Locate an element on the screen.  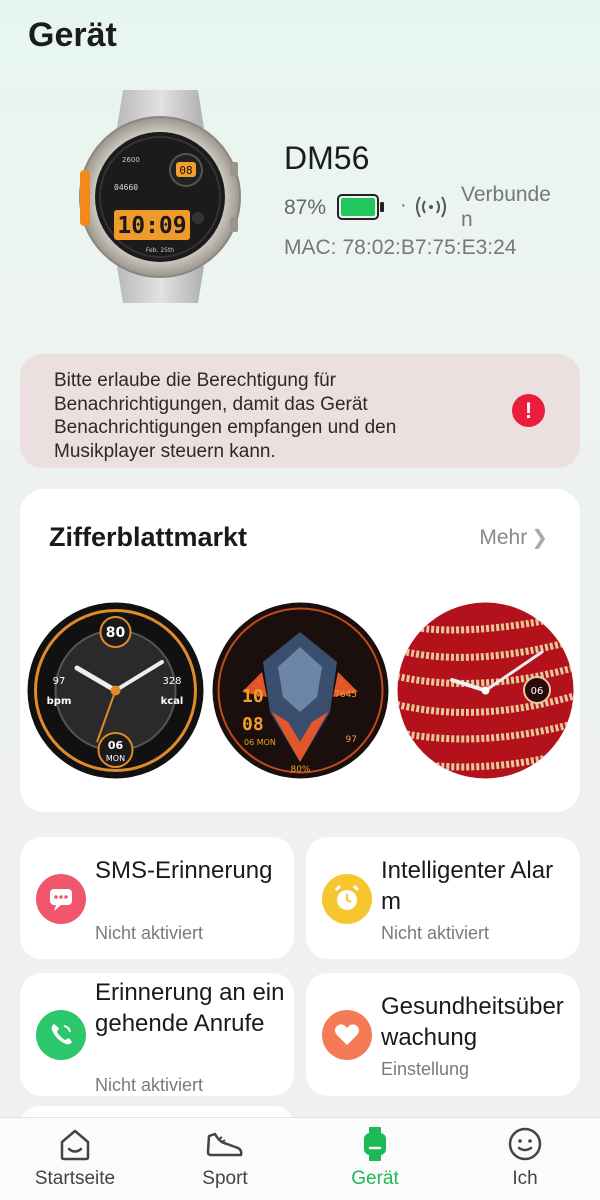
mac-address: 78:02:B7:75:E3:24 is located at coordinates (429, 247).